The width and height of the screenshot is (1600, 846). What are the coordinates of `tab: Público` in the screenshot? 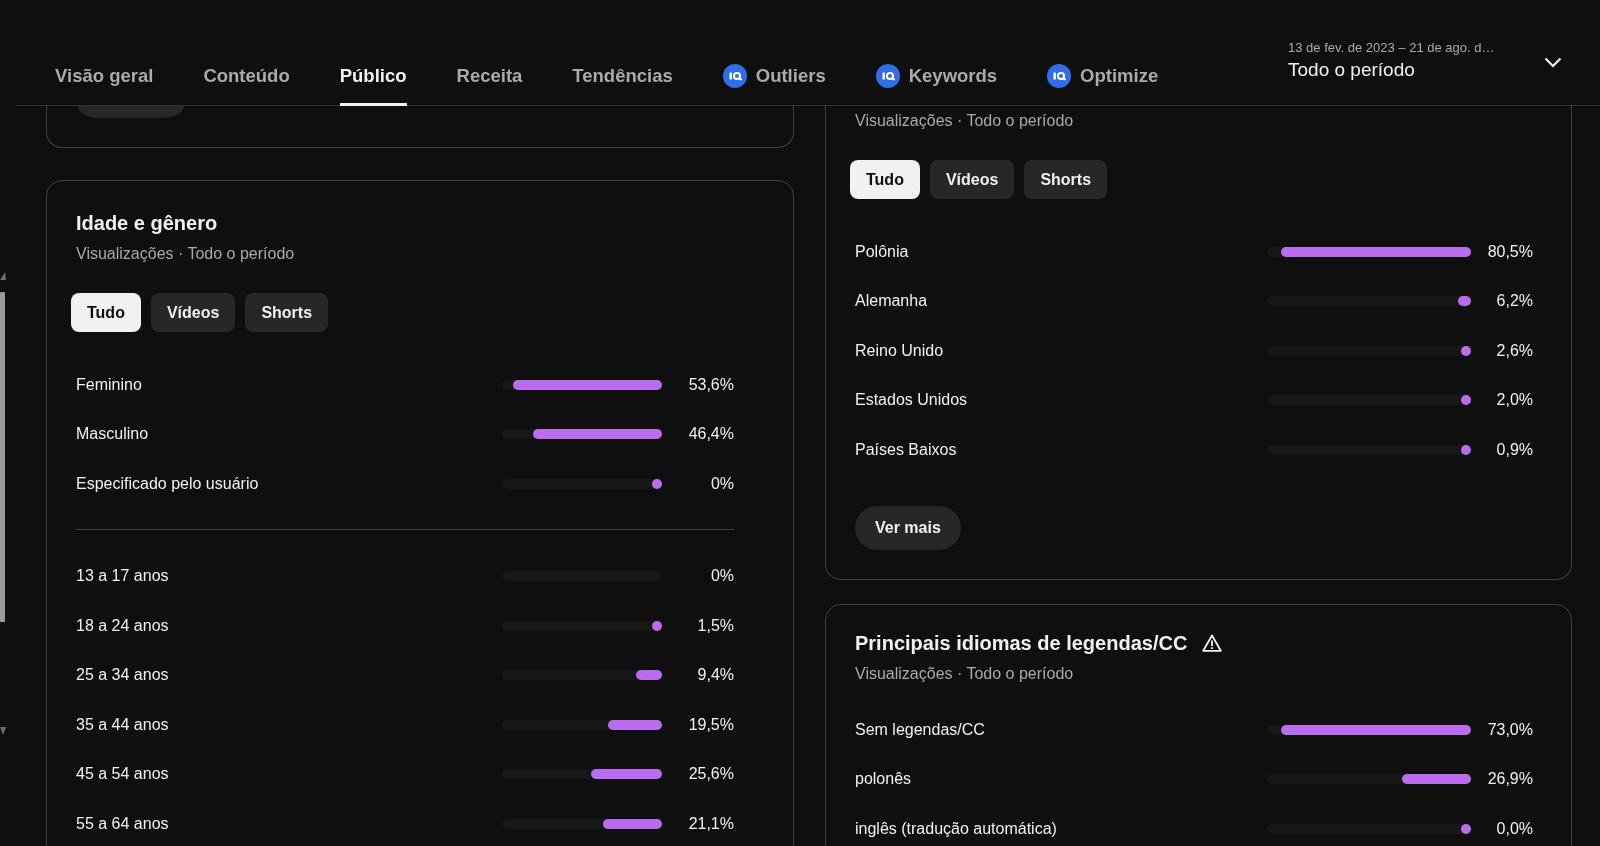 It's located at (373, 81).